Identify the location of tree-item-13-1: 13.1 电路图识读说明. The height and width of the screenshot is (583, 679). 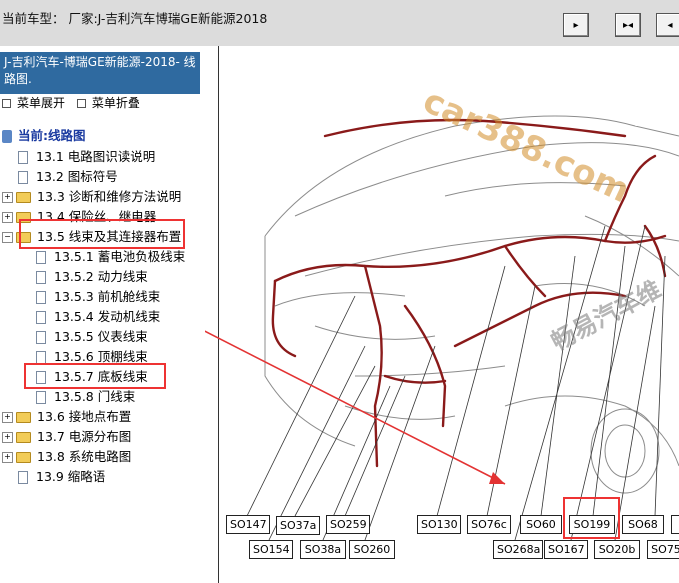
(86, 157).